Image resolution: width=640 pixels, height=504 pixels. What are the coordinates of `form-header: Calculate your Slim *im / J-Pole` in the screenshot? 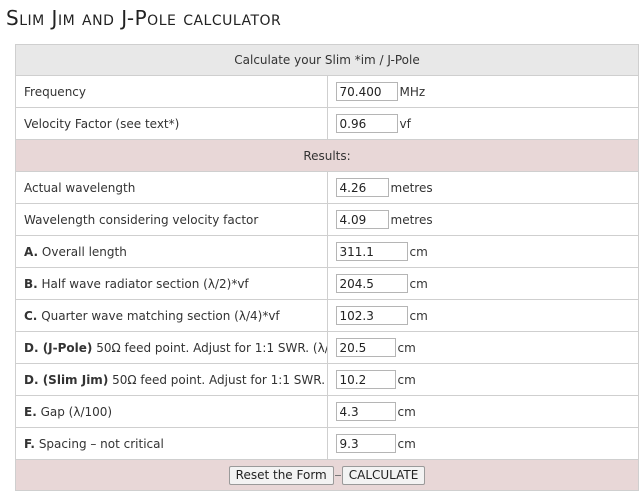 It's located at (327, 60).